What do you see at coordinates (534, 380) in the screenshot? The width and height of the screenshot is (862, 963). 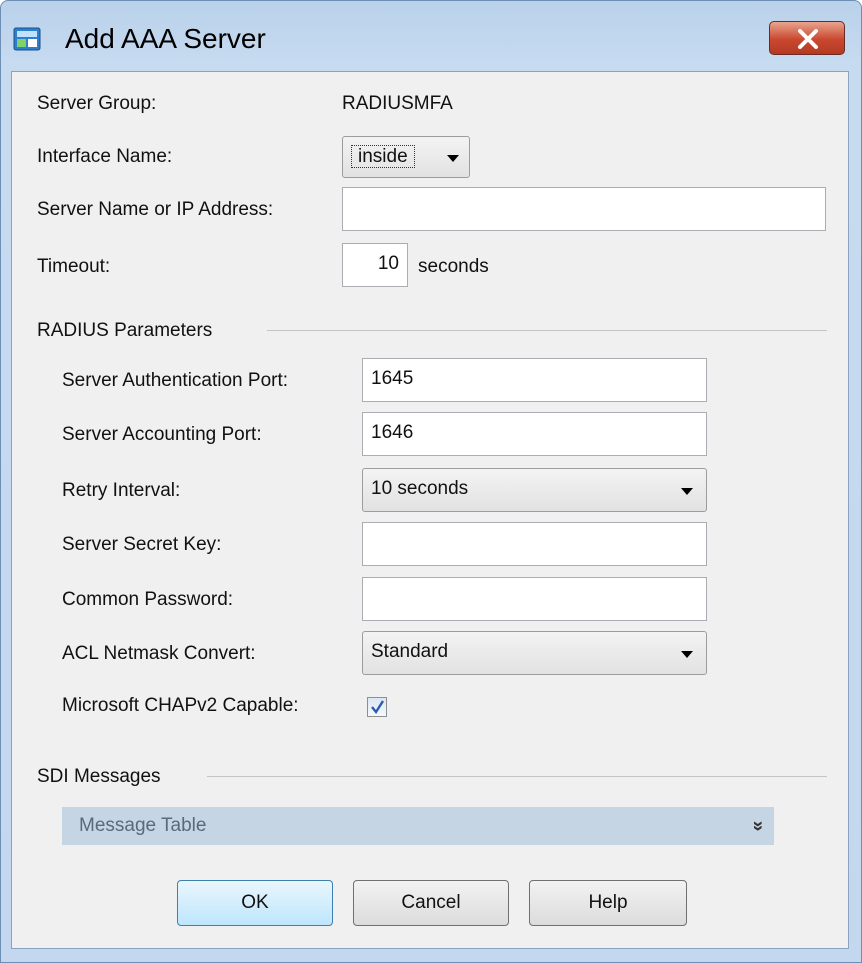 I see `auth-port-input: 1645` at bounding box center [534, 380].